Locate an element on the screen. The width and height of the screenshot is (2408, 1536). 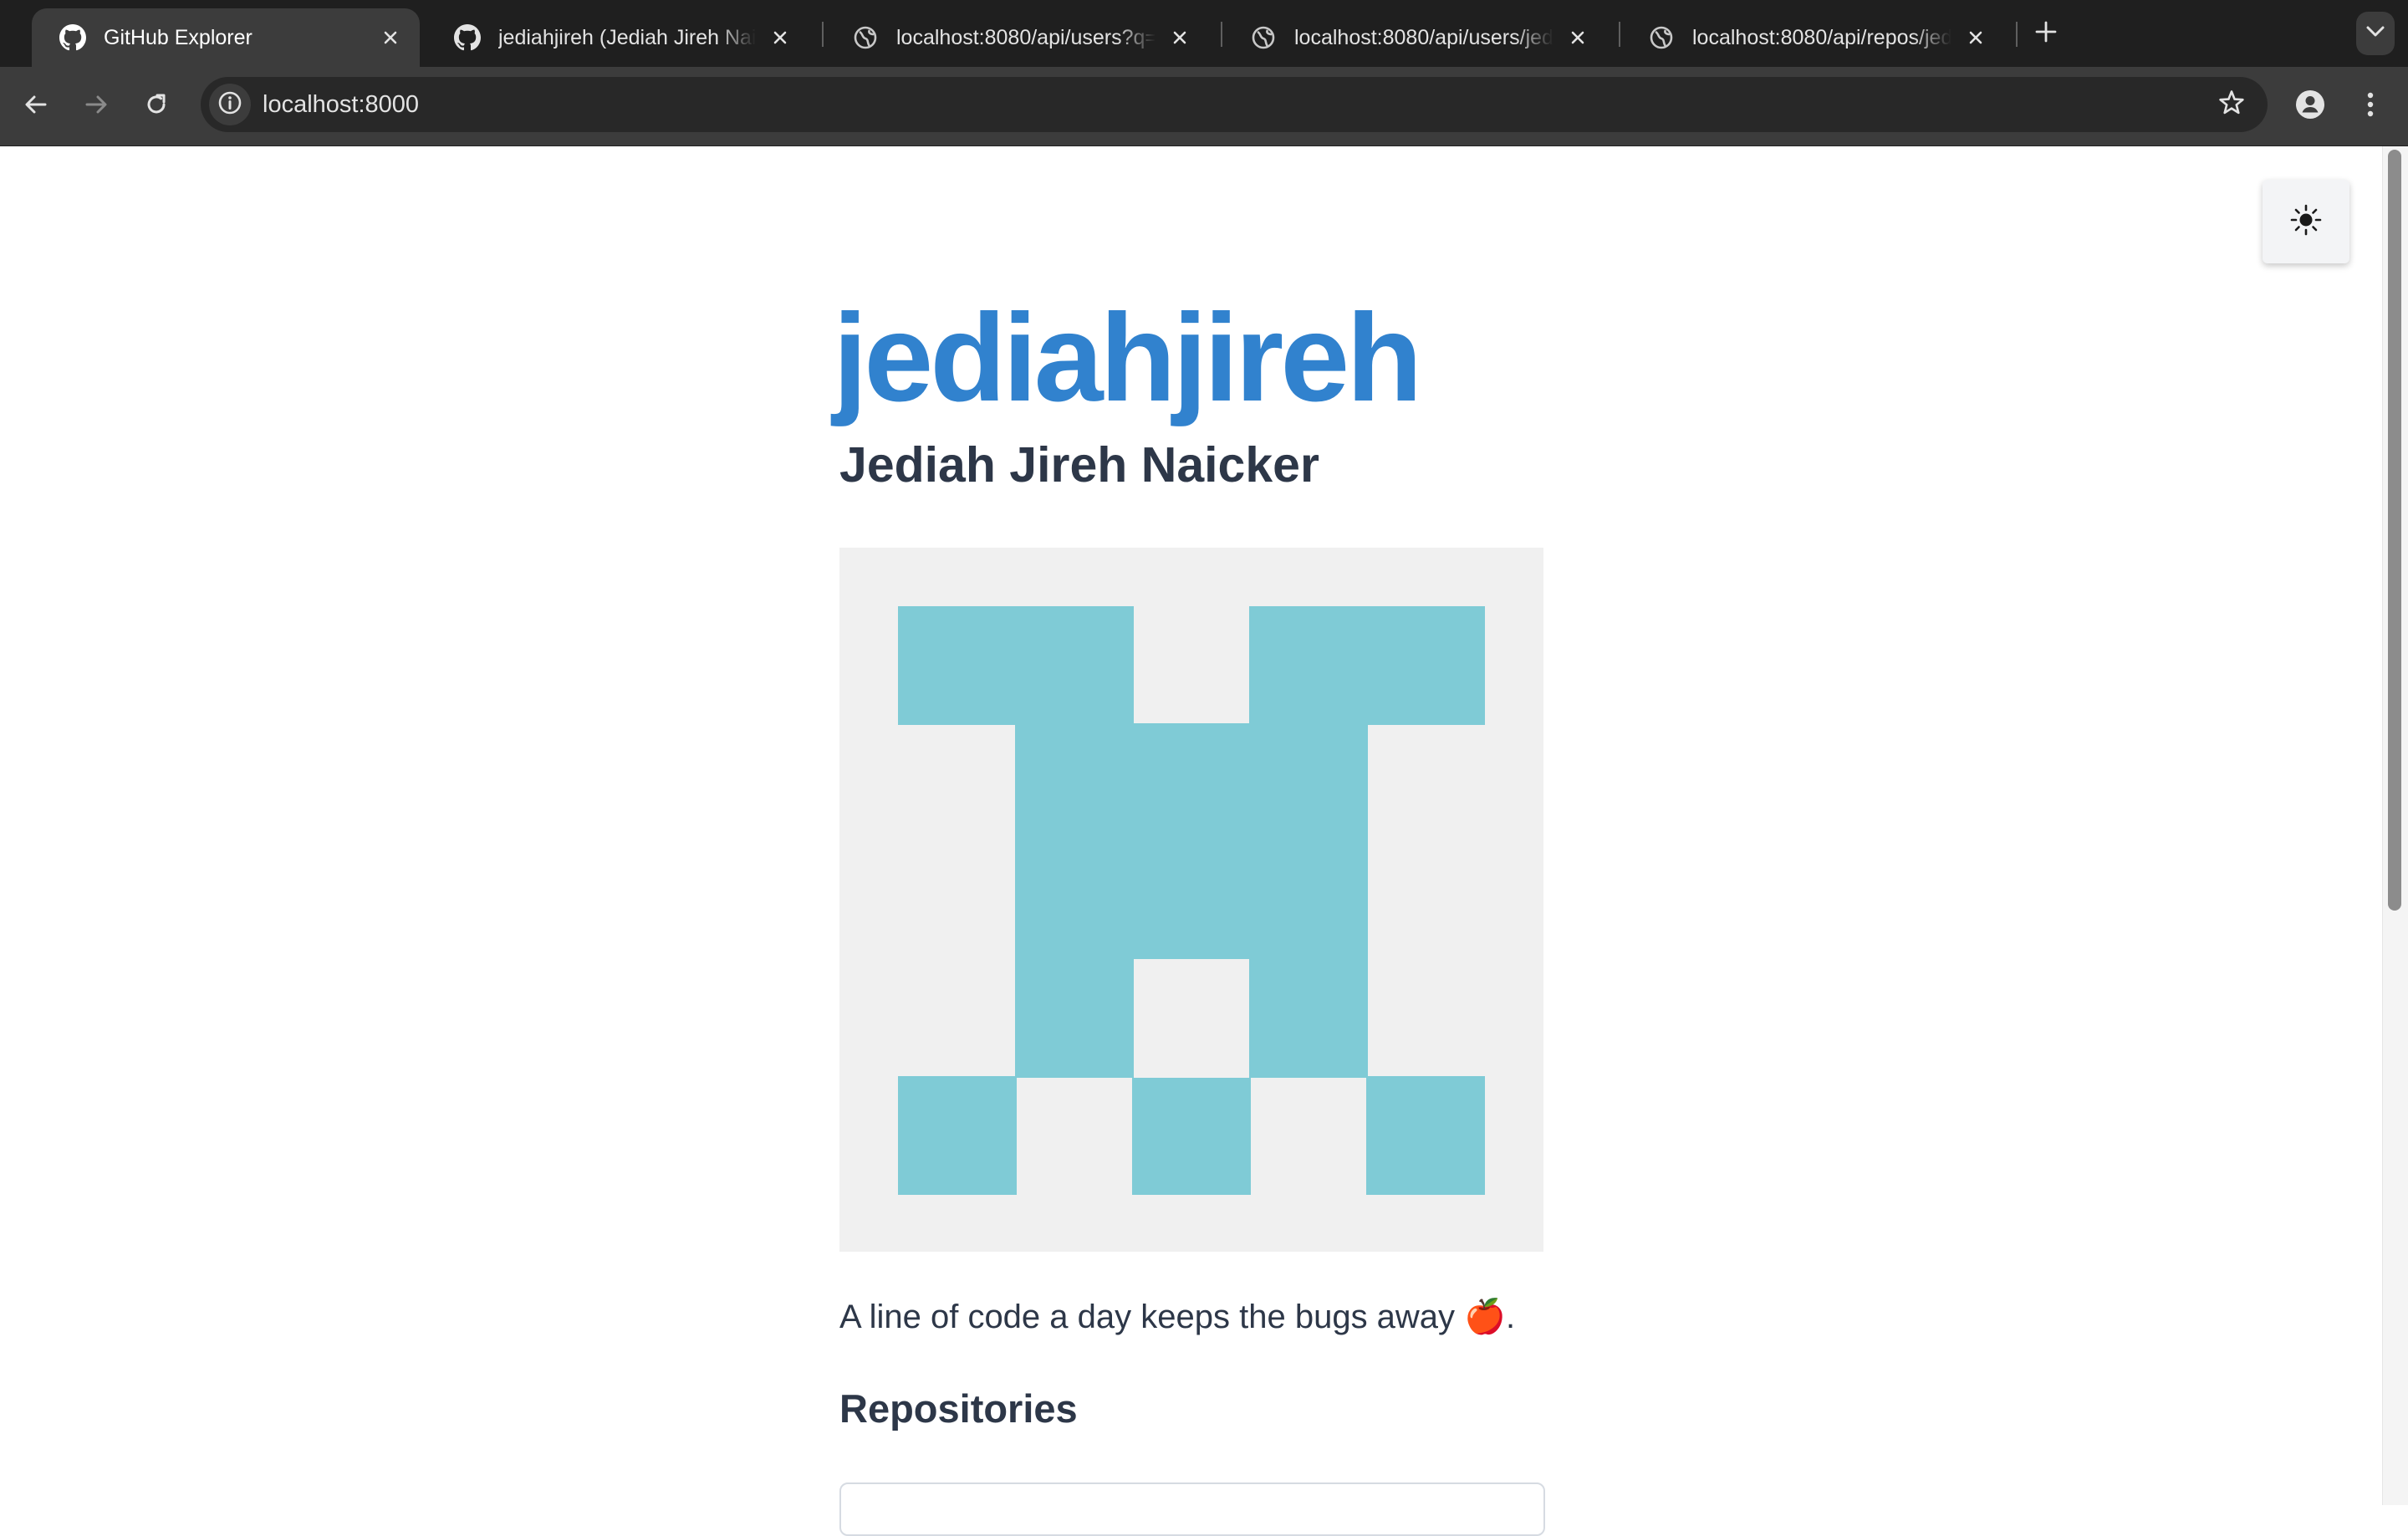
tab-api-user-detail: localhost:8080/api/users/jediahjireh is located at coordinates (1414, 37).